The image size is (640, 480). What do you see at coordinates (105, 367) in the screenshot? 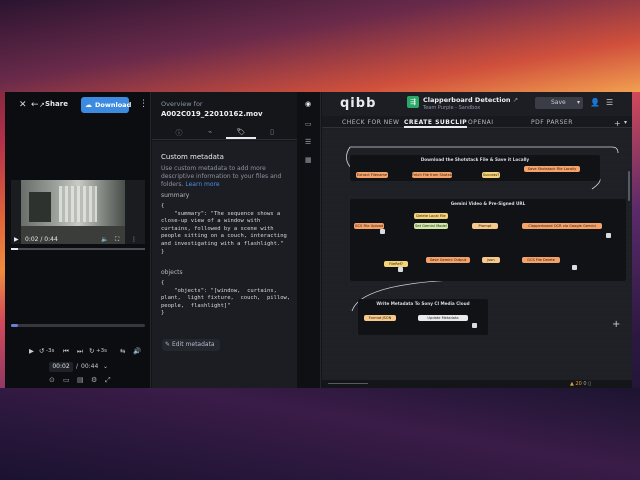
I see `chevron-down-icon: ⌄` at bounding box center [105, 367].